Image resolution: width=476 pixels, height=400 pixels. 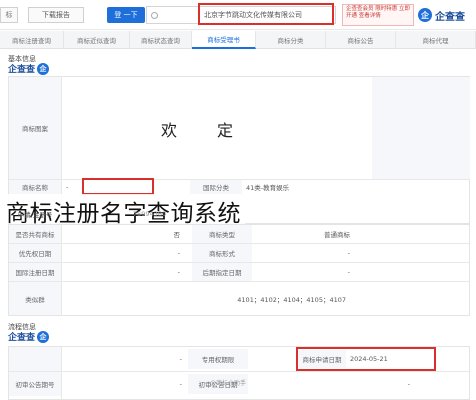 I want to click on reg-no-label: 申请/注册号, so click(x=35, y=215).